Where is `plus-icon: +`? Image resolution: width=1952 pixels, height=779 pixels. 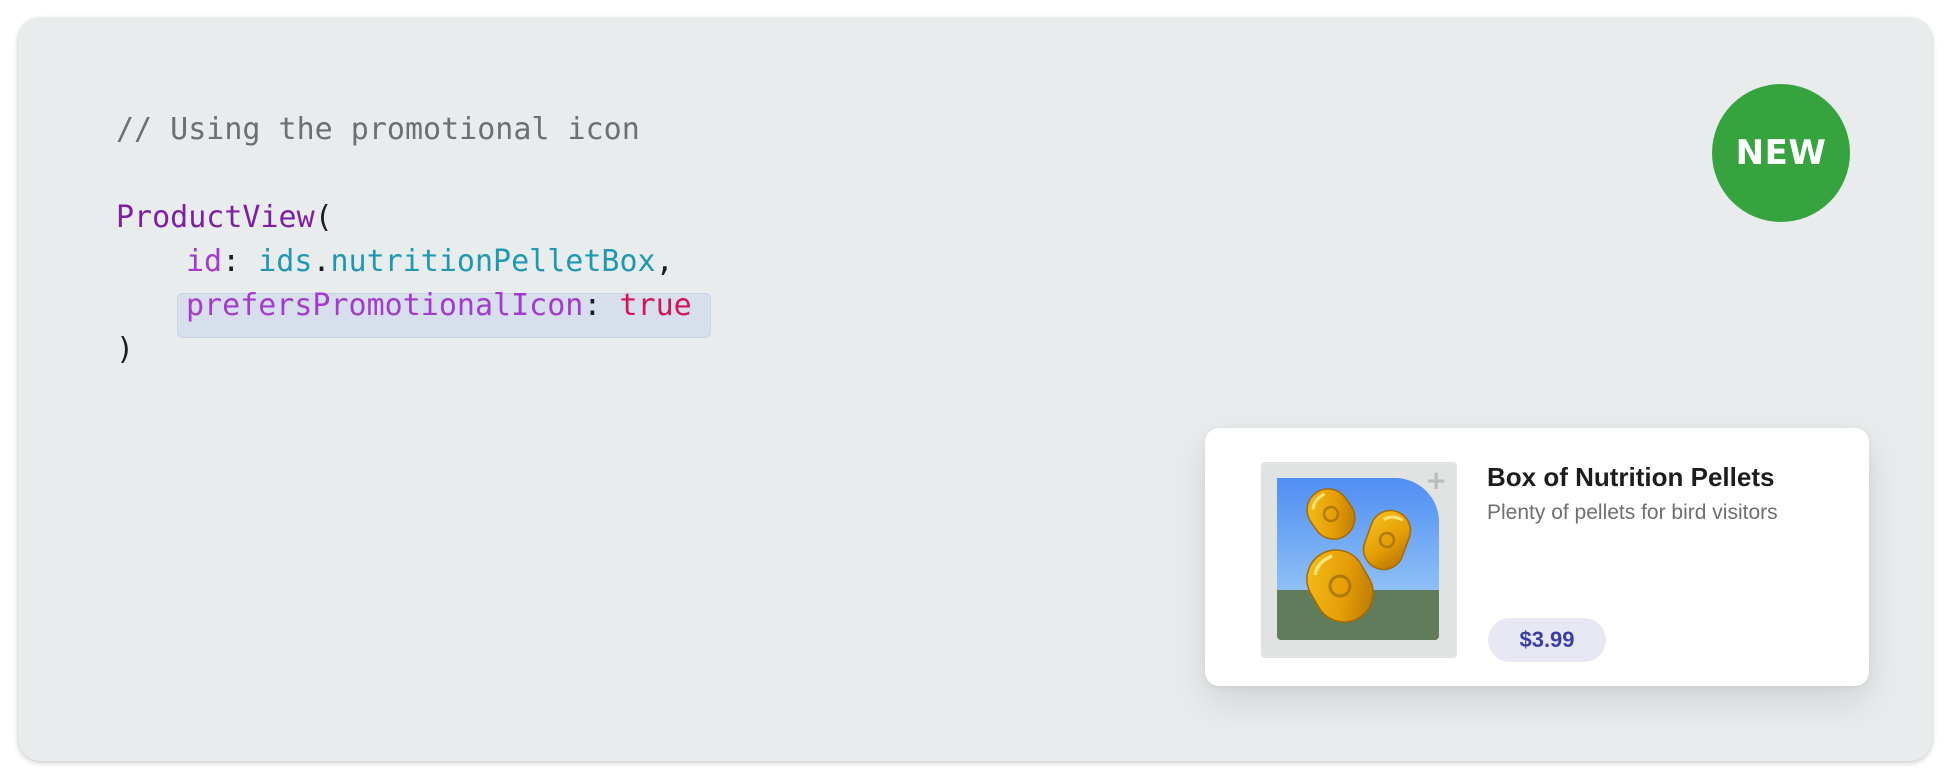
plus-icon: + is located at coordinates (1436, 481).